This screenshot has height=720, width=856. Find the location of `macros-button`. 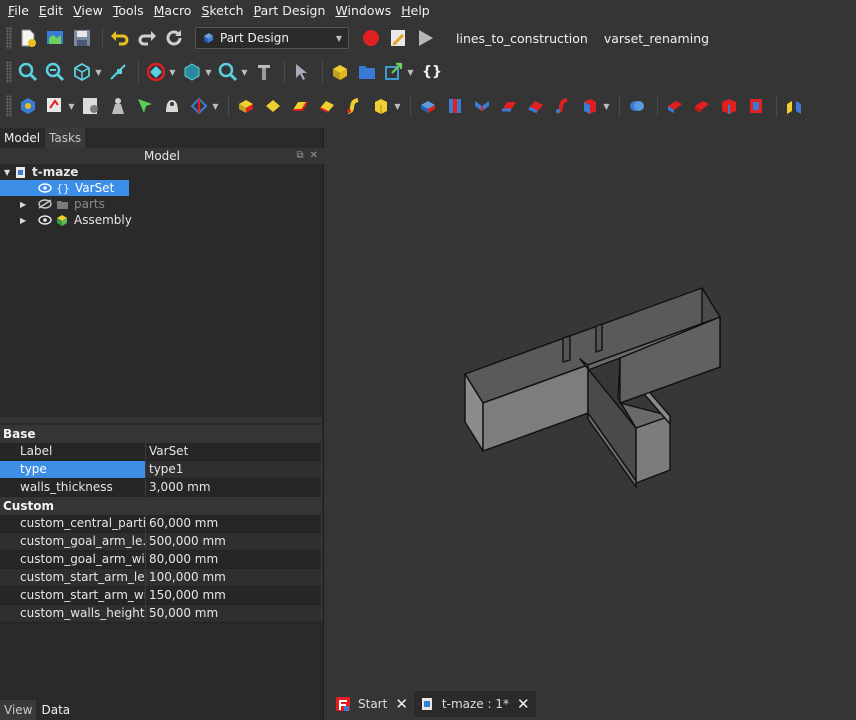

macros-button is located at coordinates (398, 38).